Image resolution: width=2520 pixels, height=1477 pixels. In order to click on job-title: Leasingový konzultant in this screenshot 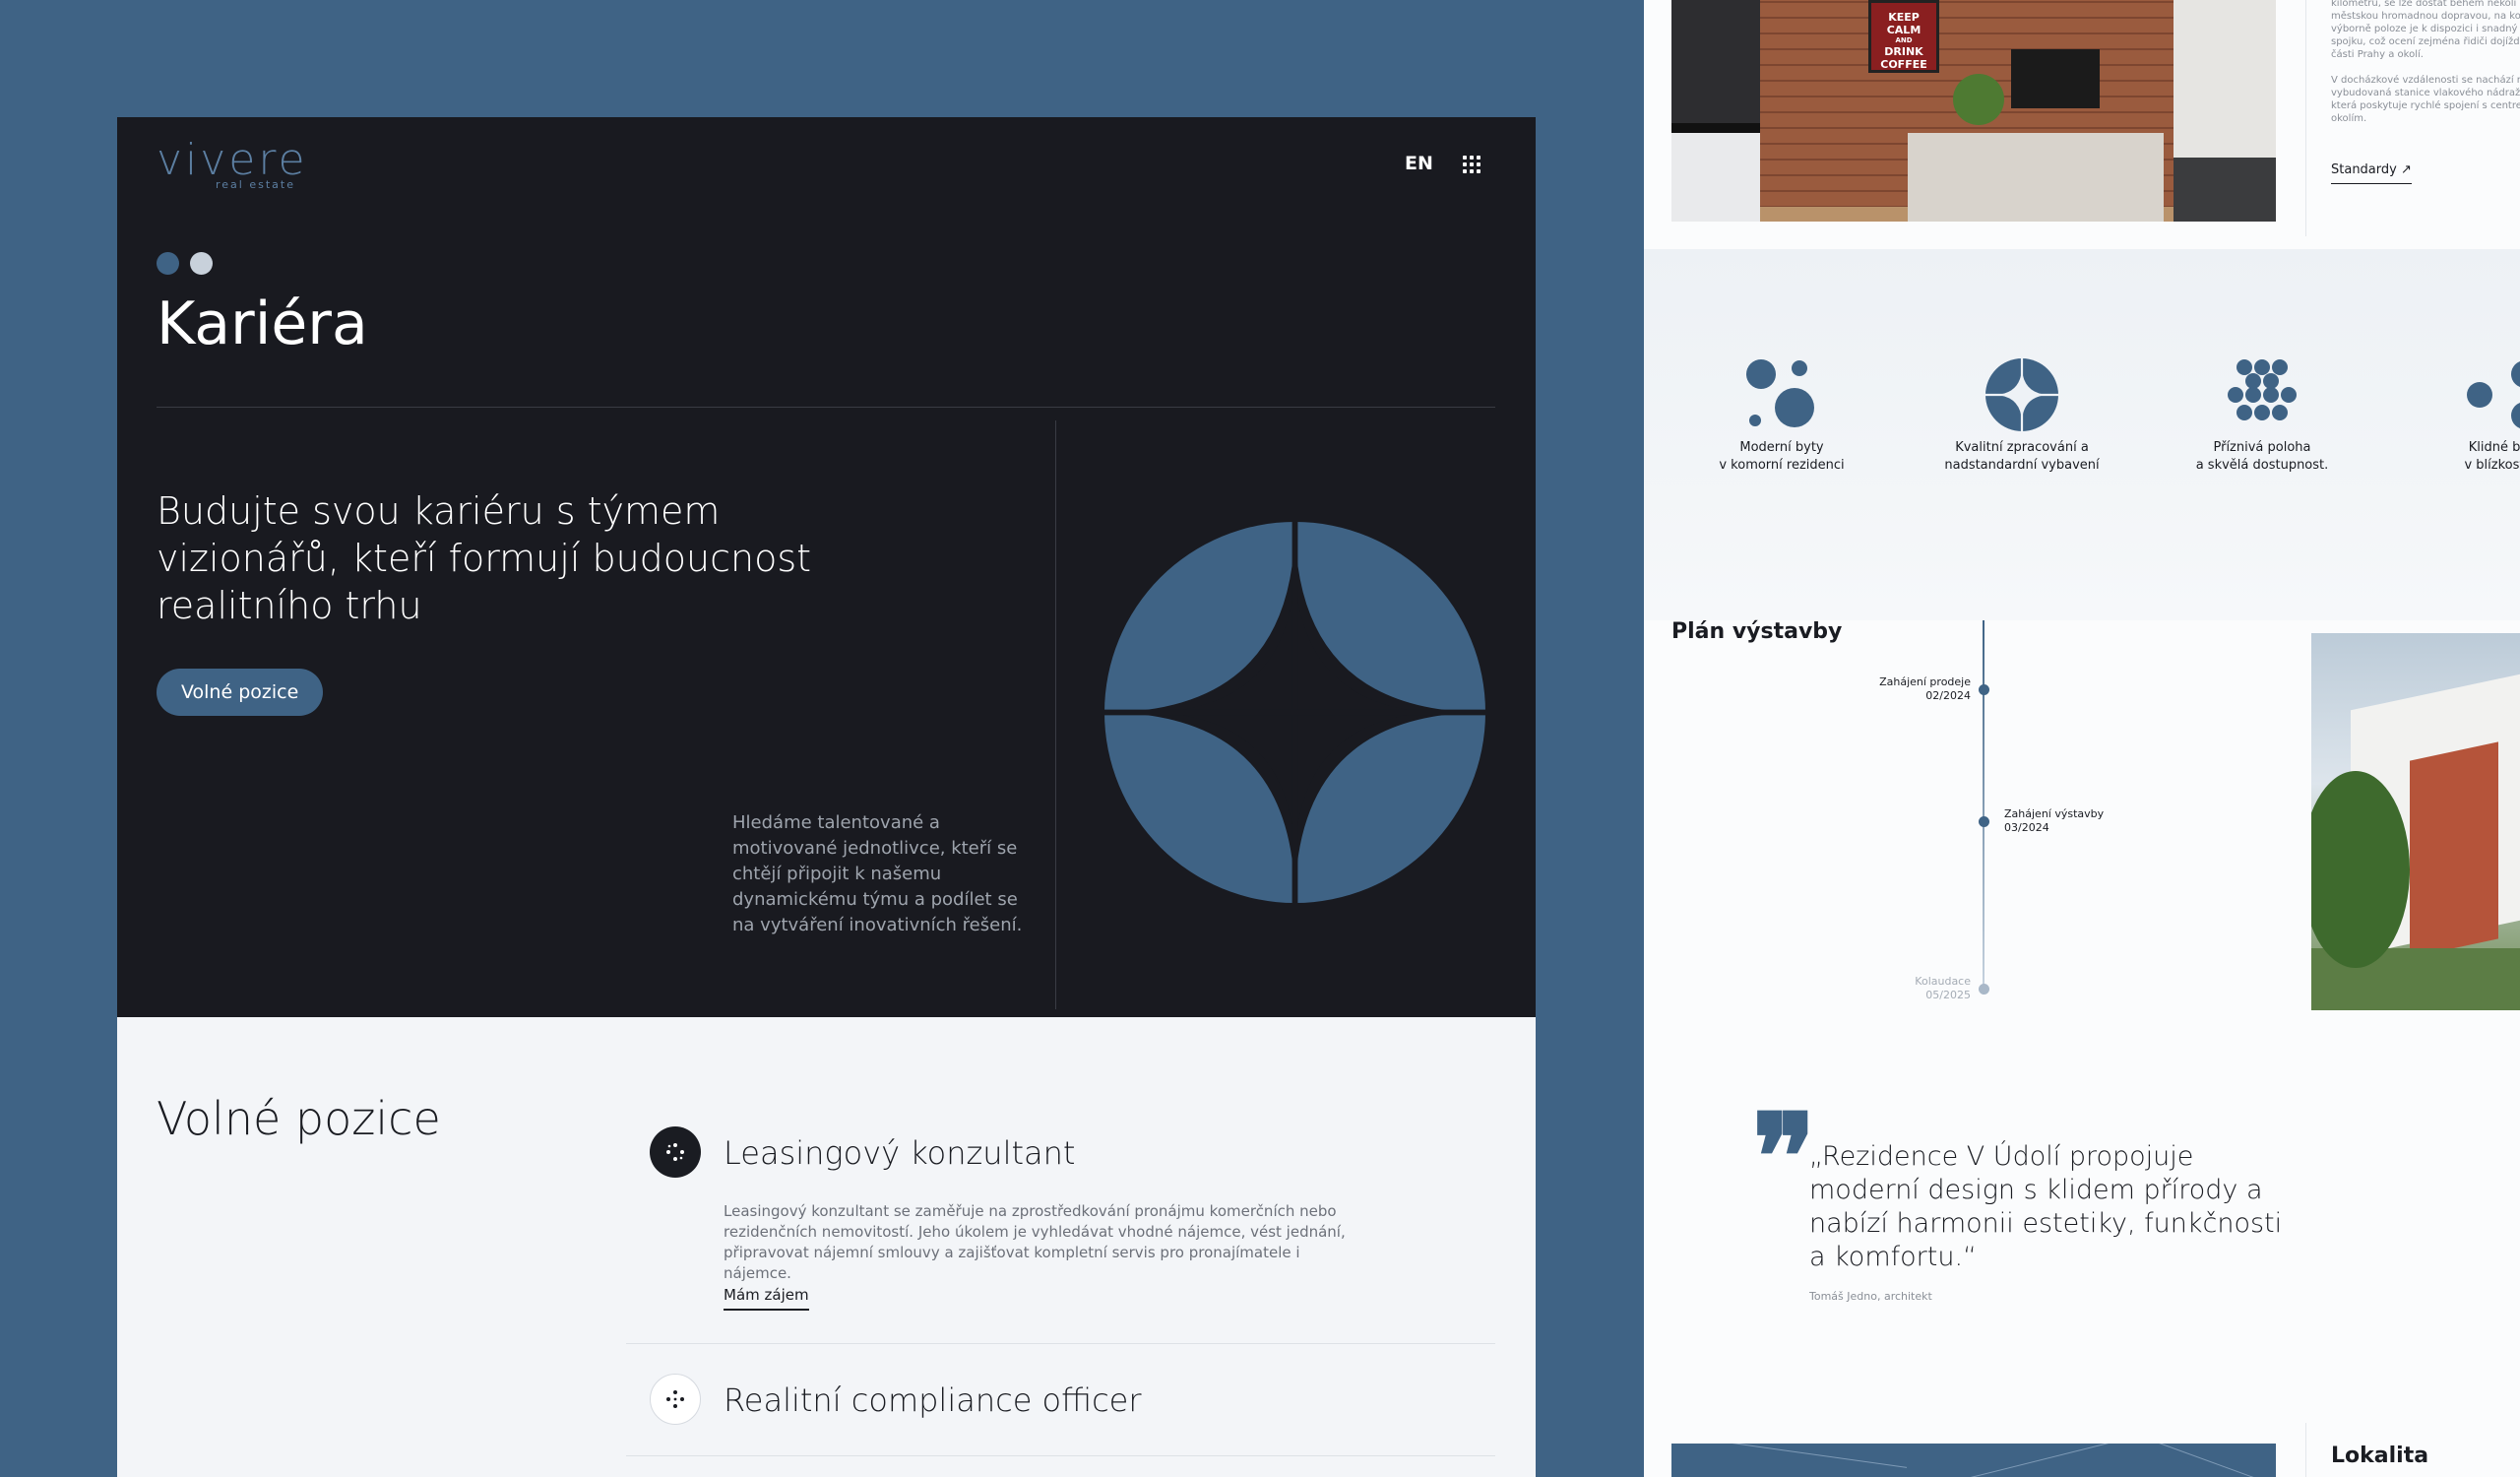, I will do `click(899, 1153)`.